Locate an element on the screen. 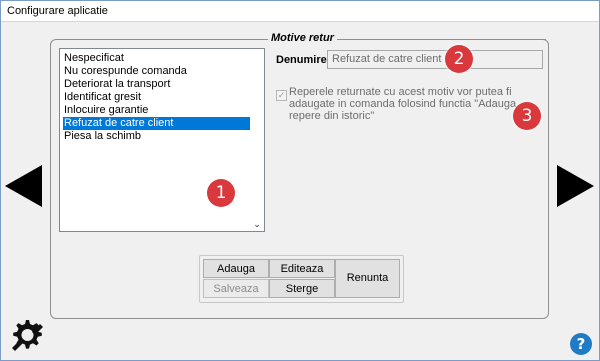  arrow-left-icon is located at coordinates (23, 186).